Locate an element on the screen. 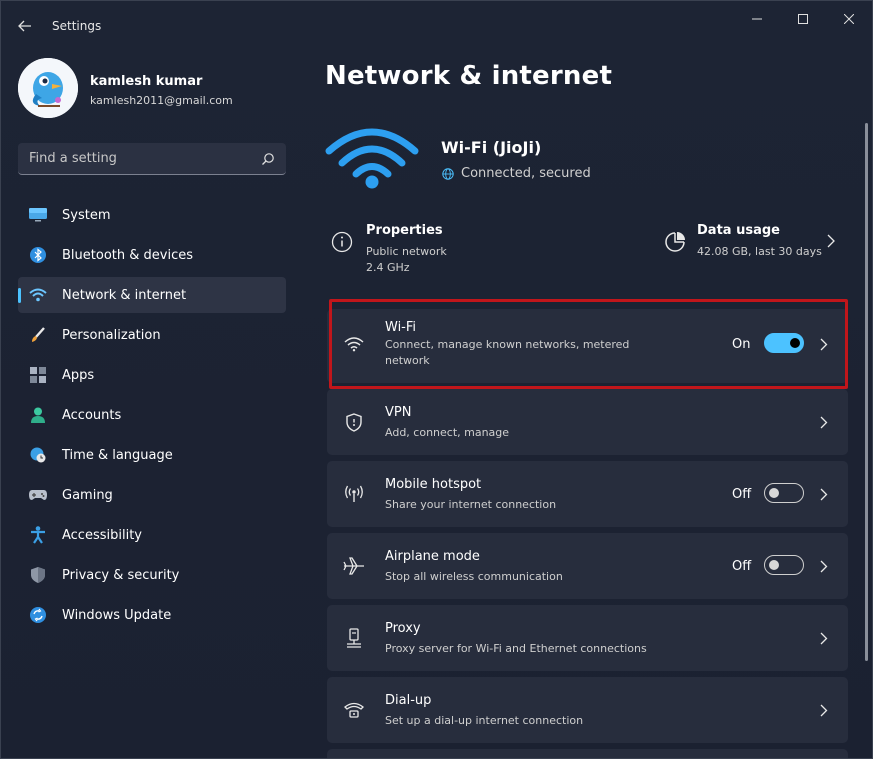 This screenshot has width=873, height=759. minimize-button is located at coordinates (757, 19).